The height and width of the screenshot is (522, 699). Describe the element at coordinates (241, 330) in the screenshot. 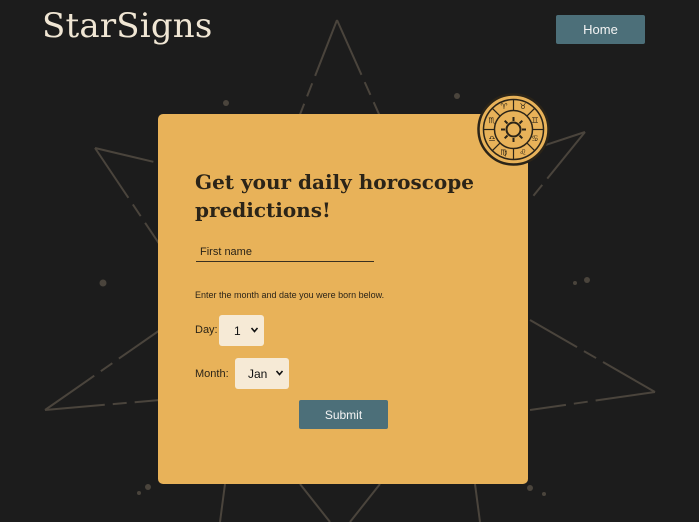

I see `day-select: 1` at that location.